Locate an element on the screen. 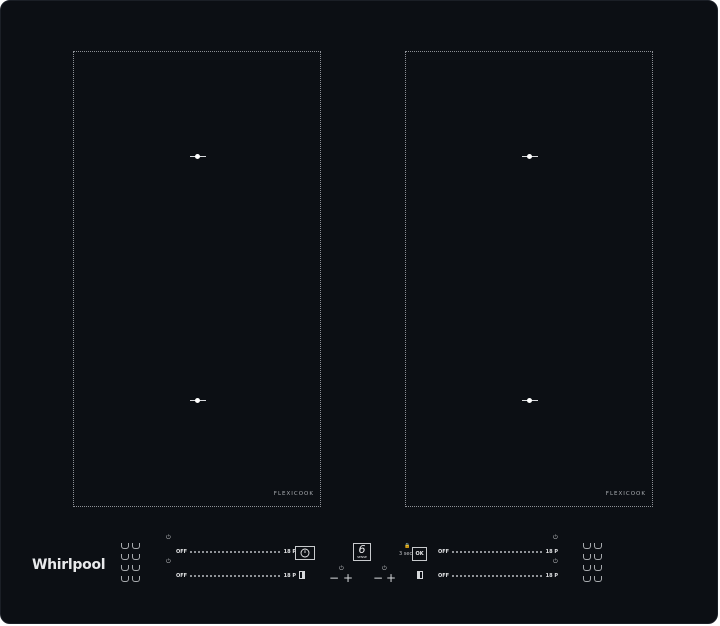 The image size is (720, 626). ok-button: OK is located at coordinates (419, 554).